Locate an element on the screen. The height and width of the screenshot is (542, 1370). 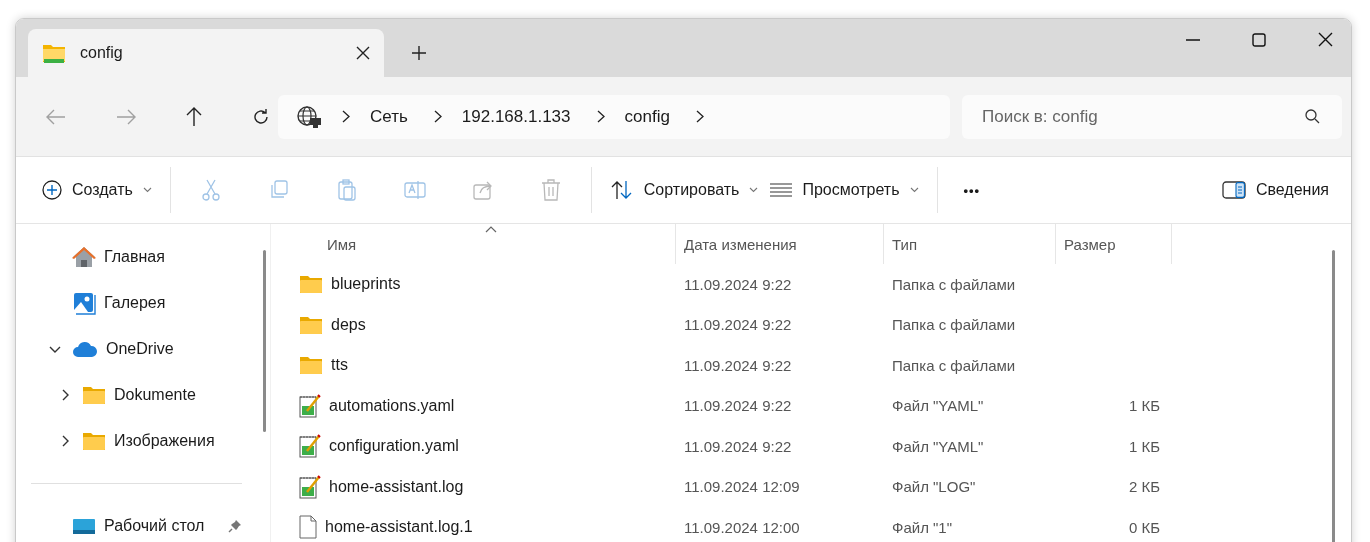
breadcrumb: config is located at coordinates (647, 116).